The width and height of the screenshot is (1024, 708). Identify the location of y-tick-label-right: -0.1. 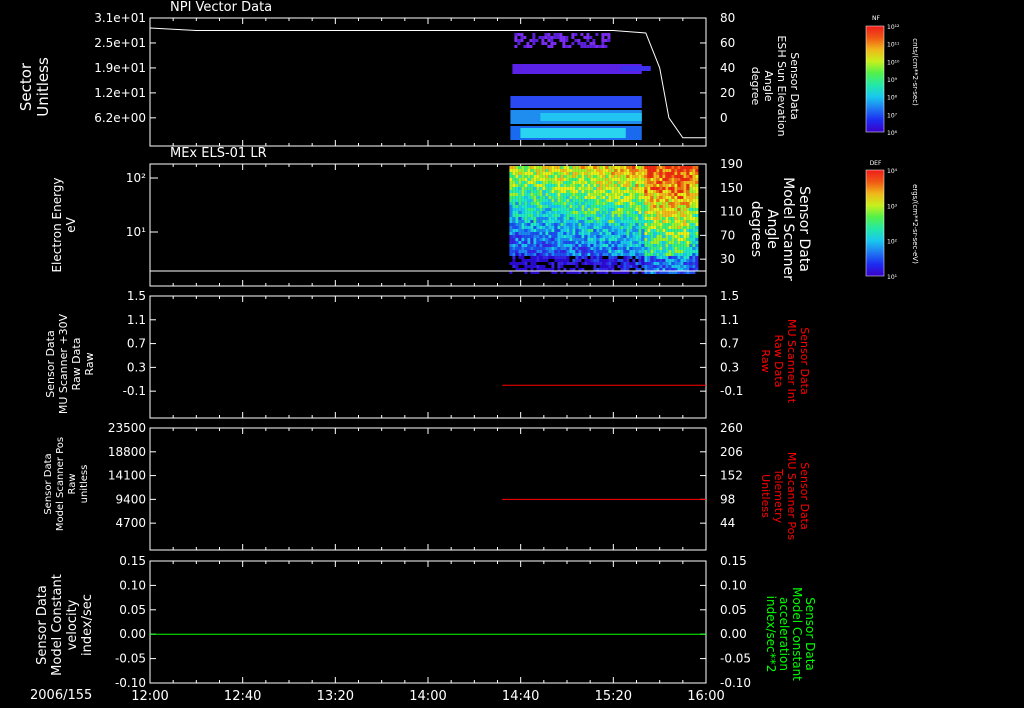
(731, 391).